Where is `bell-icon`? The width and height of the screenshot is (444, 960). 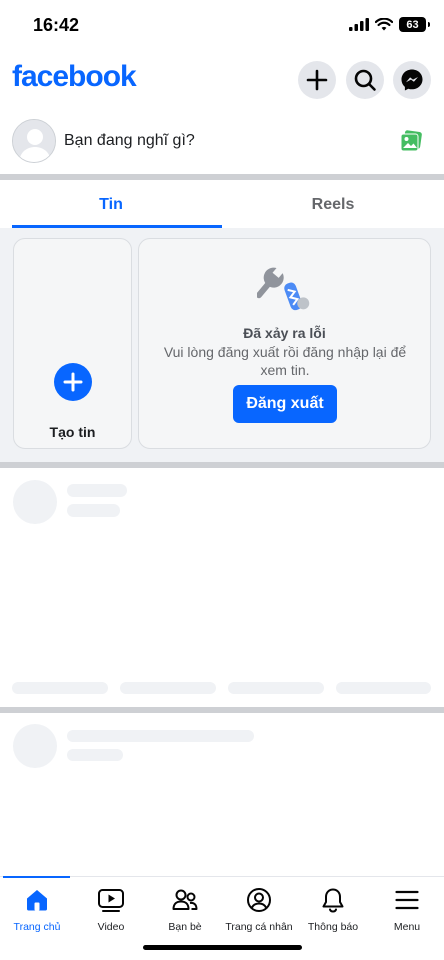
bell-icon is located at coordinates (333, 900).